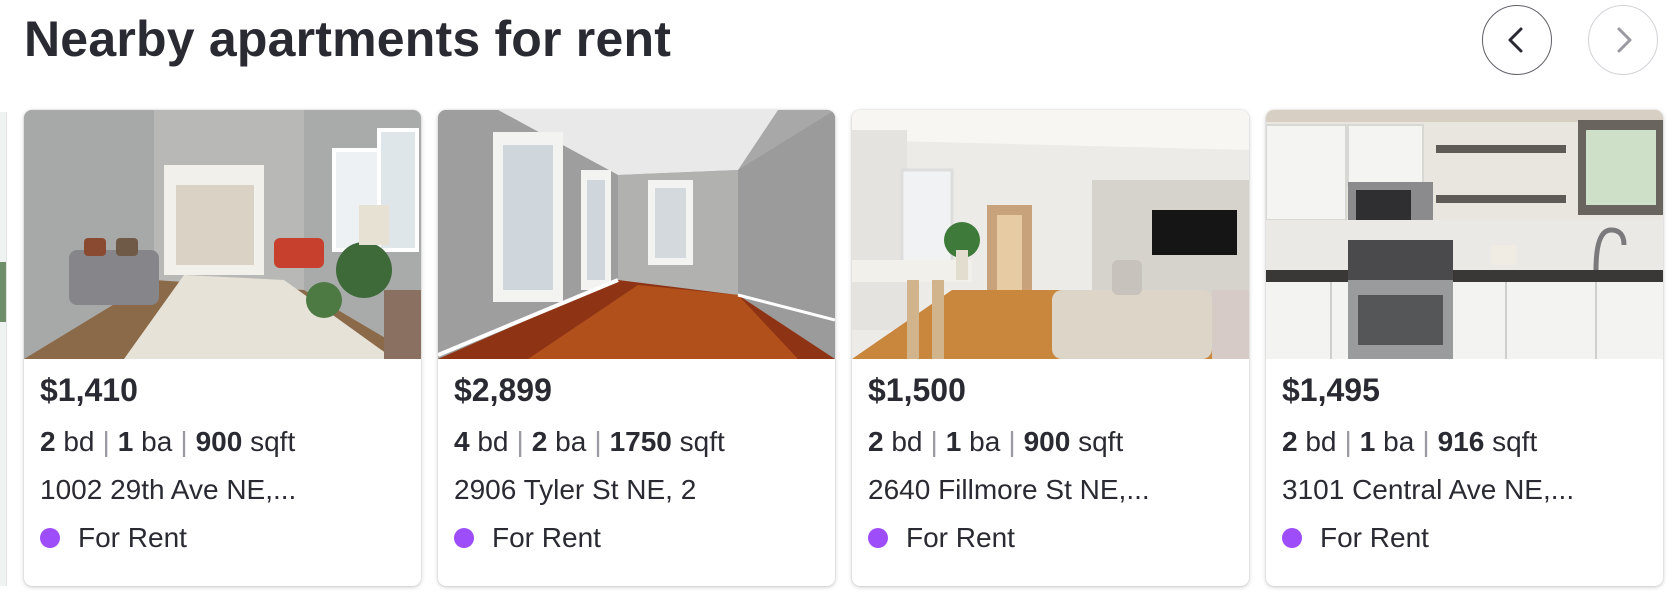  Describe the element at coordinates (1050, 234) in the screenshot. I see `living-area-photo` at that location.